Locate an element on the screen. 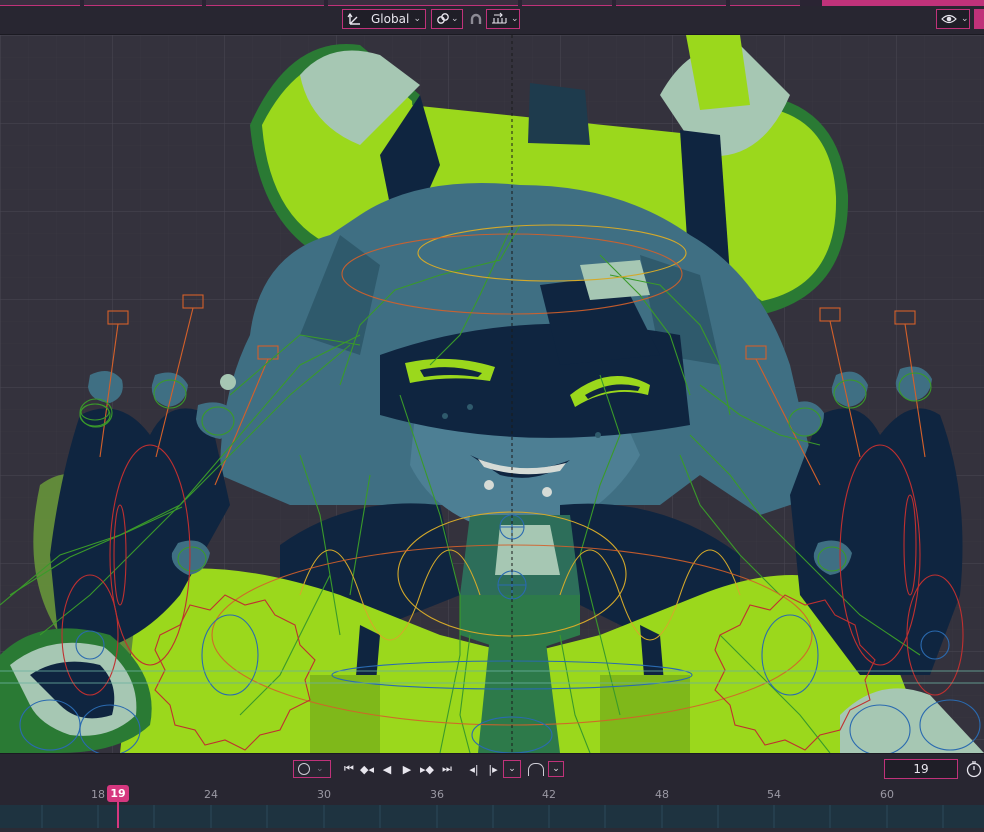 The height and width of the screenshot is (832, 984). stopwatch-icon is located at coordinates (974, 769).